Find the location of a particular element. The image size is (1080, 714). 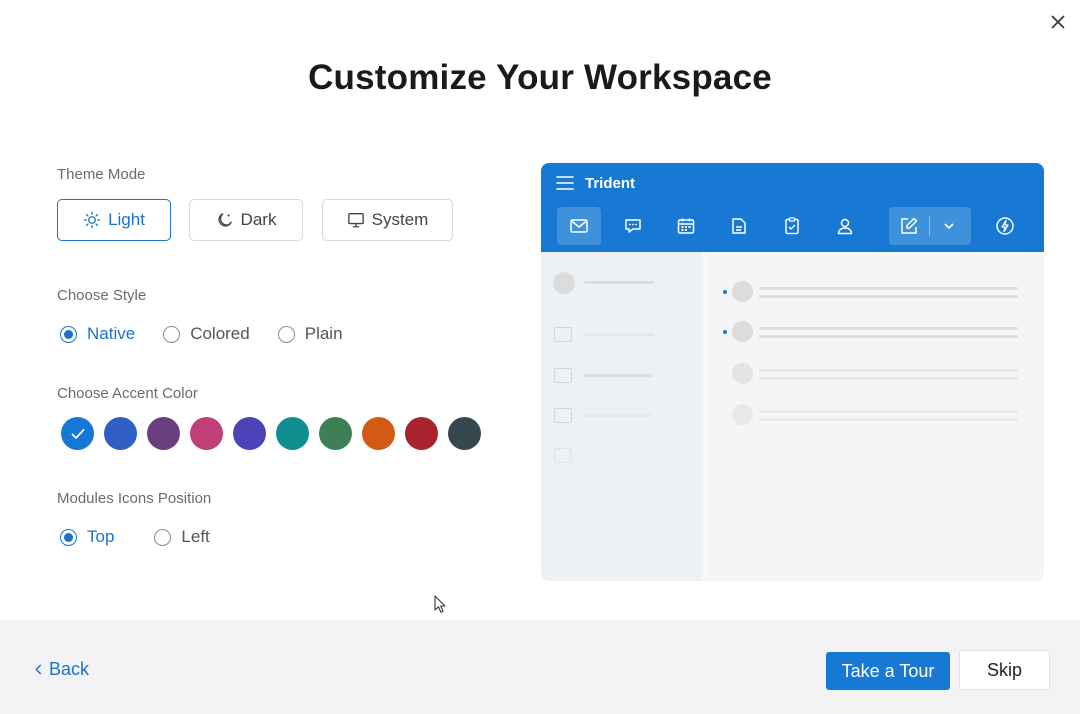

theme-system-button: System is located at coordinates (387, 220).